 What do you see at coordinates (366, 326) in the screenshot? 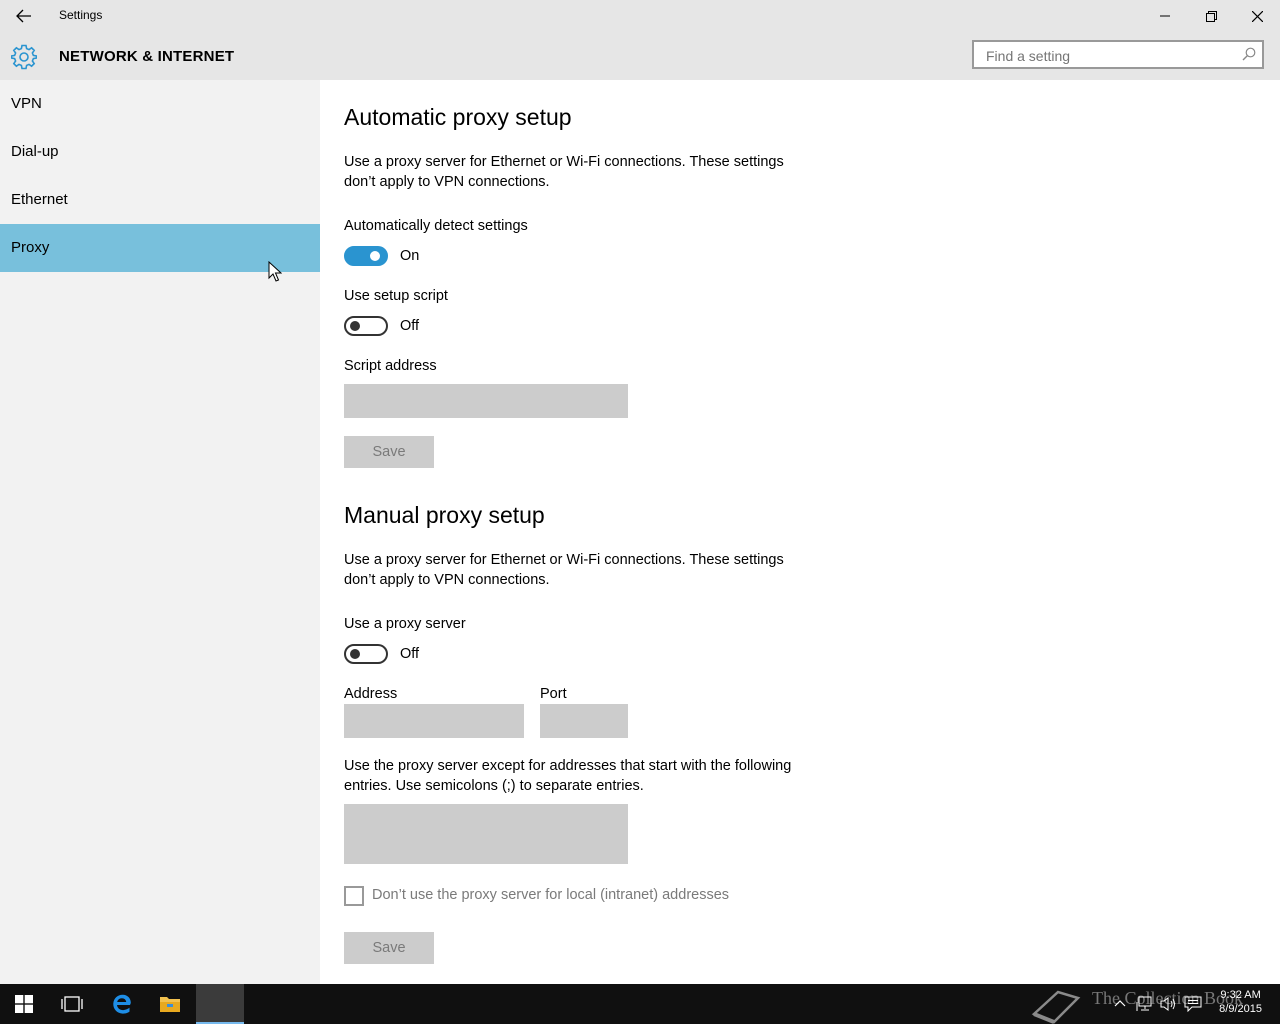
I see `setup-script-toggle` at bounding box center [366, 326].